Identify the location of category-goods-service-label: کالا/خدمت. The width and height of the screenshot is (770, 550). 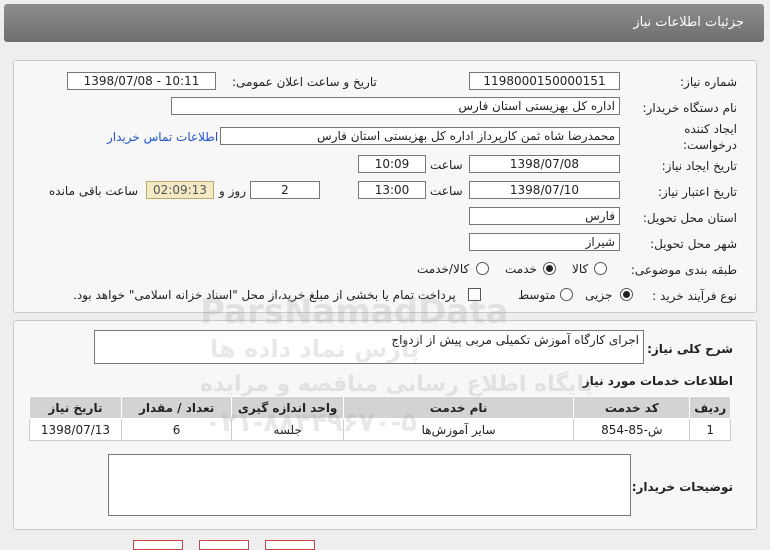
(443, 269).